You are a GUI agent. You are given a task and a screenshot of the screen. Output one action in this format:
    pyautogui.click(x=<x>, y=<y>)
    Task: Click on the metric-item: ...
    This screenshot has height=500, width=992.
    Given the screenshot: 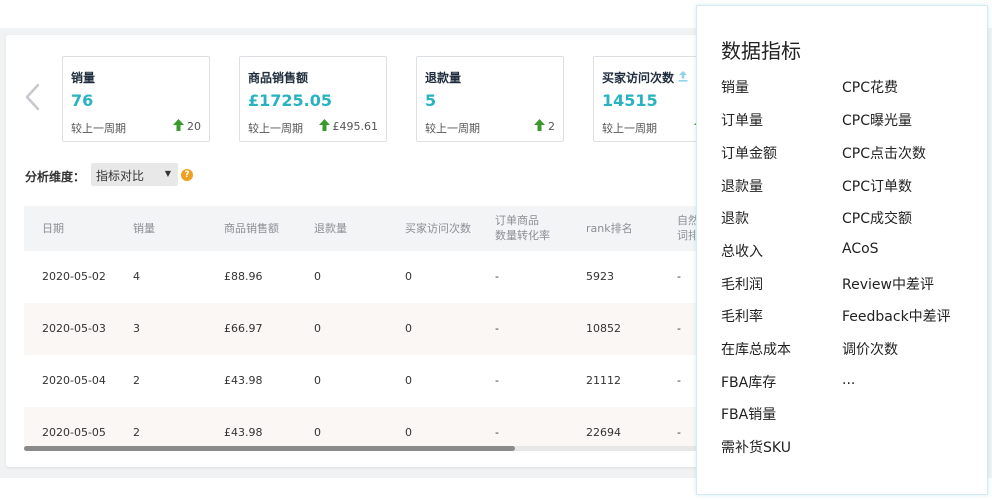 What is the action you would take?
    pyautogui.click(x=848, y=380)
    